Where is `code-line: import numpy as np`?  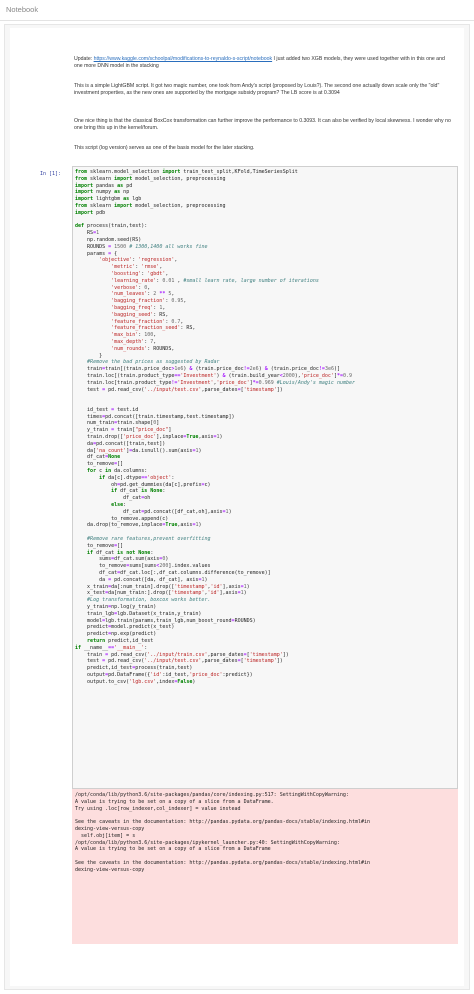
code-line: import numpy as np is located at coordinates (102, 192).